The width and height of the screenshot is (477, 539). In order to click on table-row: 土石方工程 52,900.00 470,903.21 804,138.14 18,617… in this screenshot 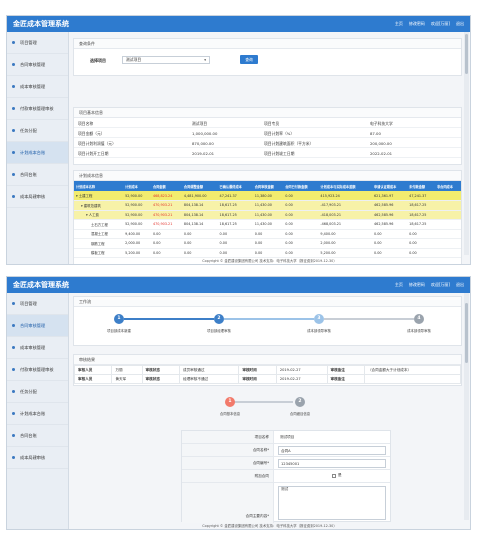, I will do `click(267, 224)`.